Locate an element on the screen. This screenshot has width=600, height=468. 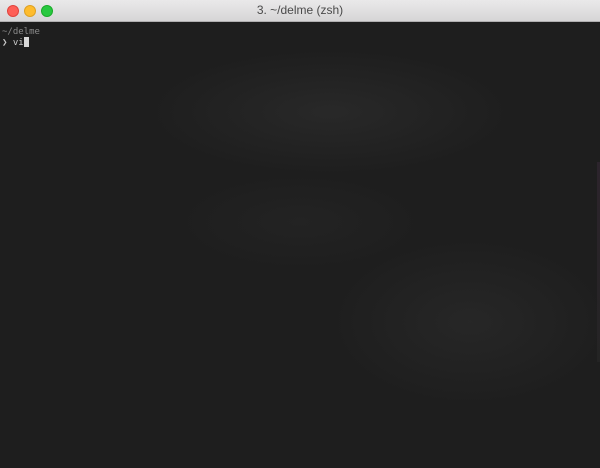
prompt-line: ❯ vi is located at coordinates (15, 43).